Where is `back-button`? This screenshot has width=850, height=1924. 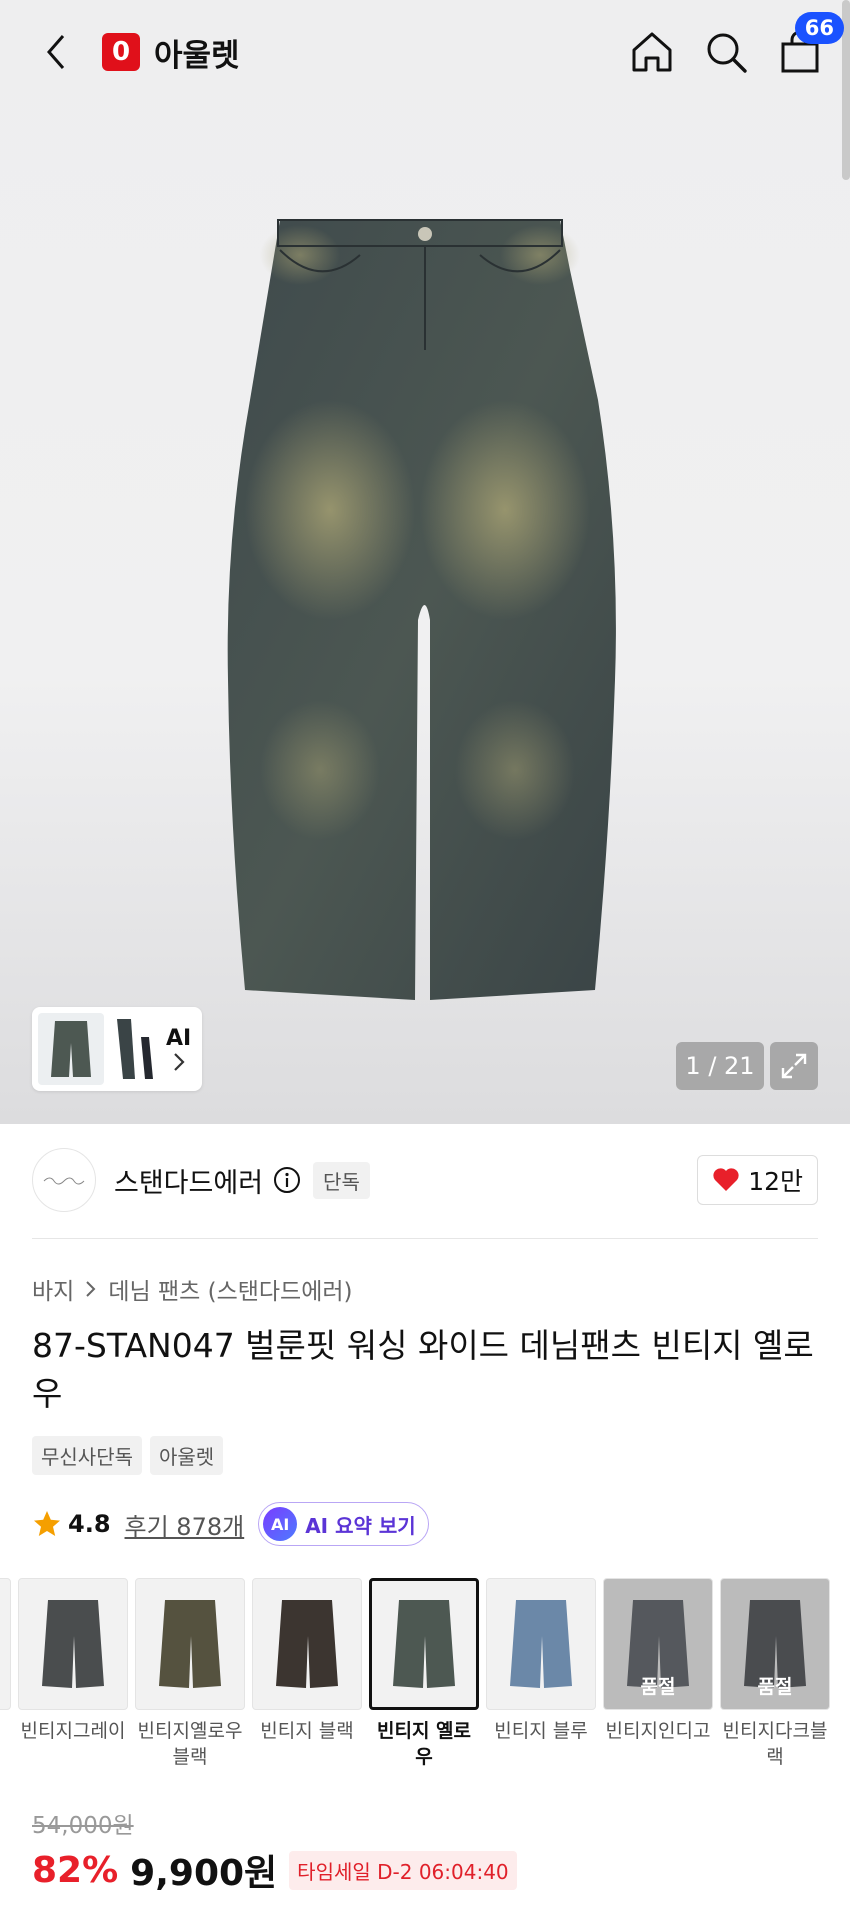 back-button is located at coordinates (56, 52).